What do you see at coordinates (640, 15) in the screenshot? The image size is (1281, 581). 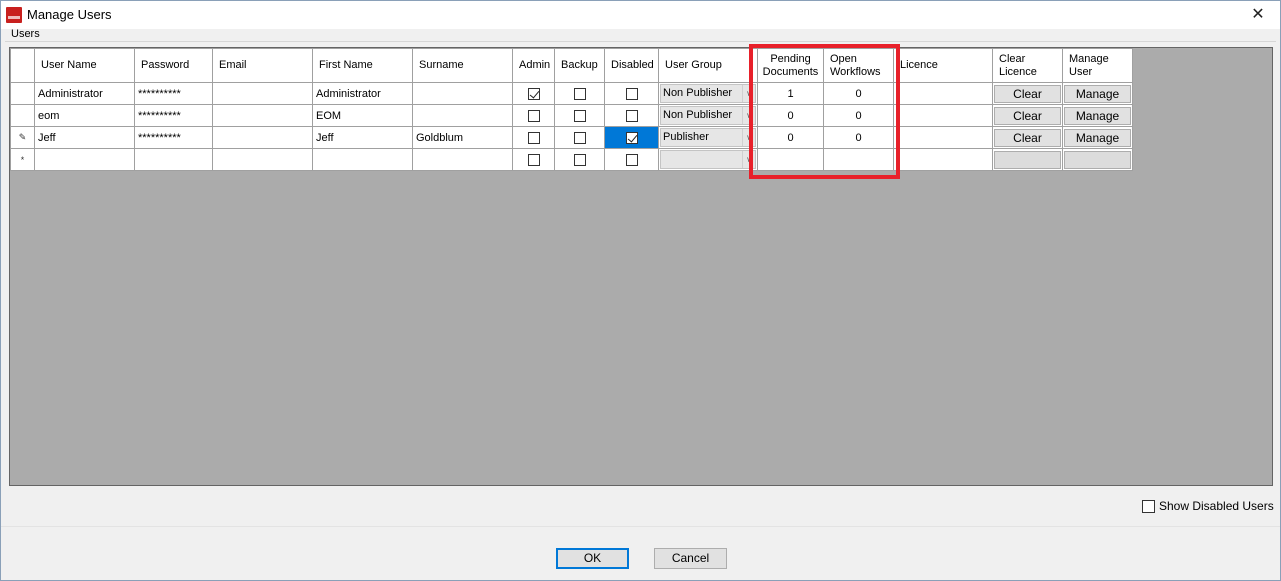 I see `title-bar: Manage Users ✕` at bounding box center [640, 15].